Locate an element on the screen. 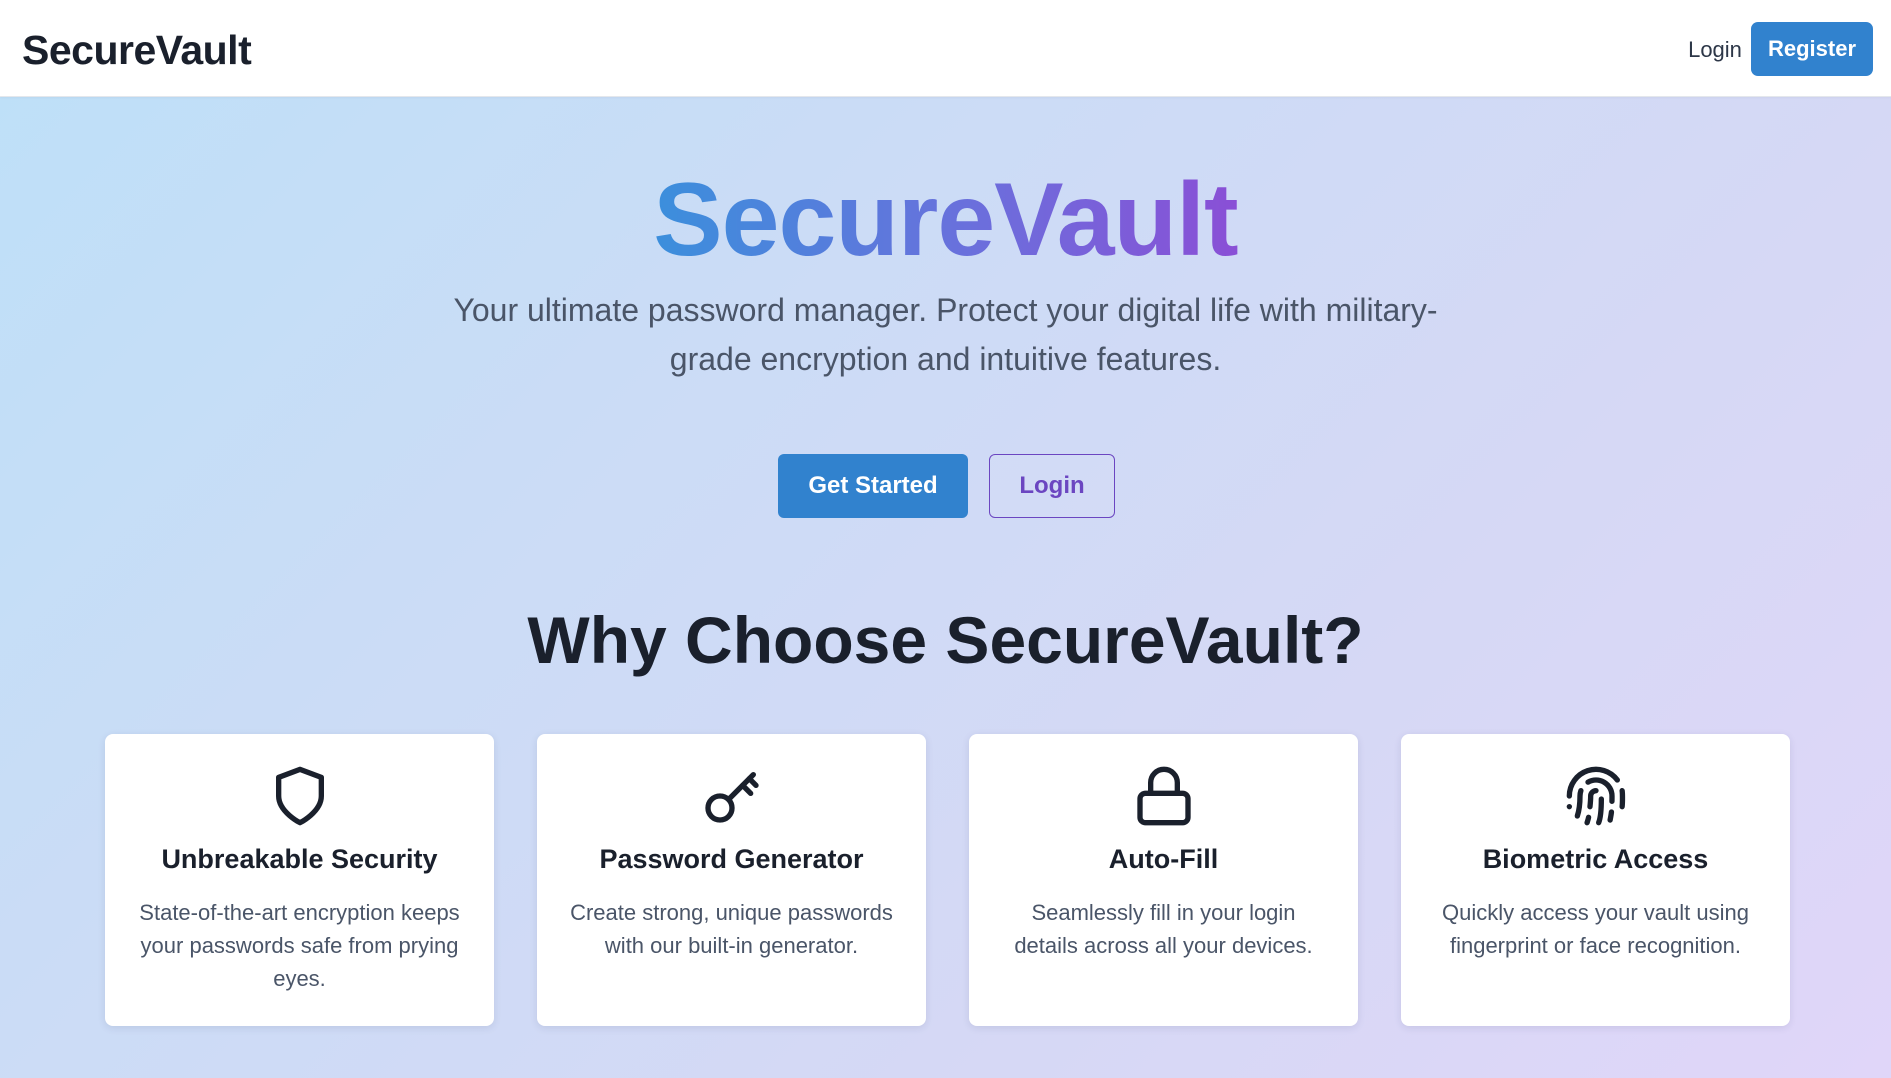 The width and height of the screenshot is (1891, 1078). hero-title-text: SecureVault is located at coordinates (945, 220).